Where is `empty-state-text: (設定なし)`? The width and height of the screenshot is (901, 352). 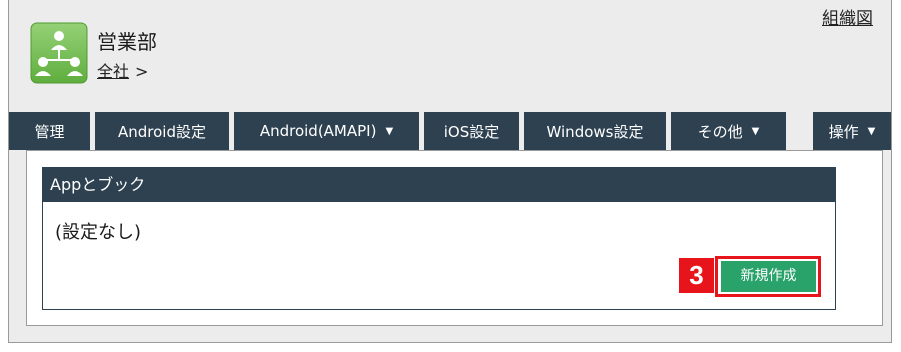 empty-state-text: (設定なし) is located at coordinates (98, 232).